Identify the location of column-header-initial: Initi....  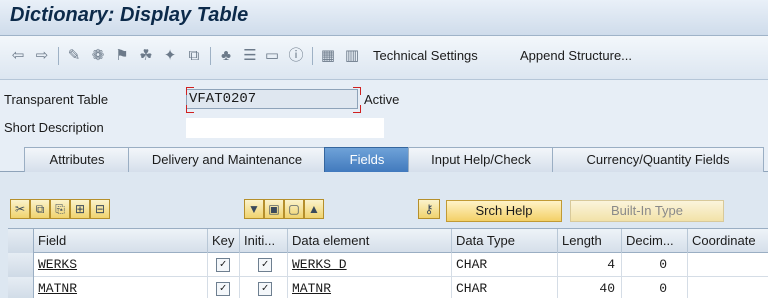
(264, 241).